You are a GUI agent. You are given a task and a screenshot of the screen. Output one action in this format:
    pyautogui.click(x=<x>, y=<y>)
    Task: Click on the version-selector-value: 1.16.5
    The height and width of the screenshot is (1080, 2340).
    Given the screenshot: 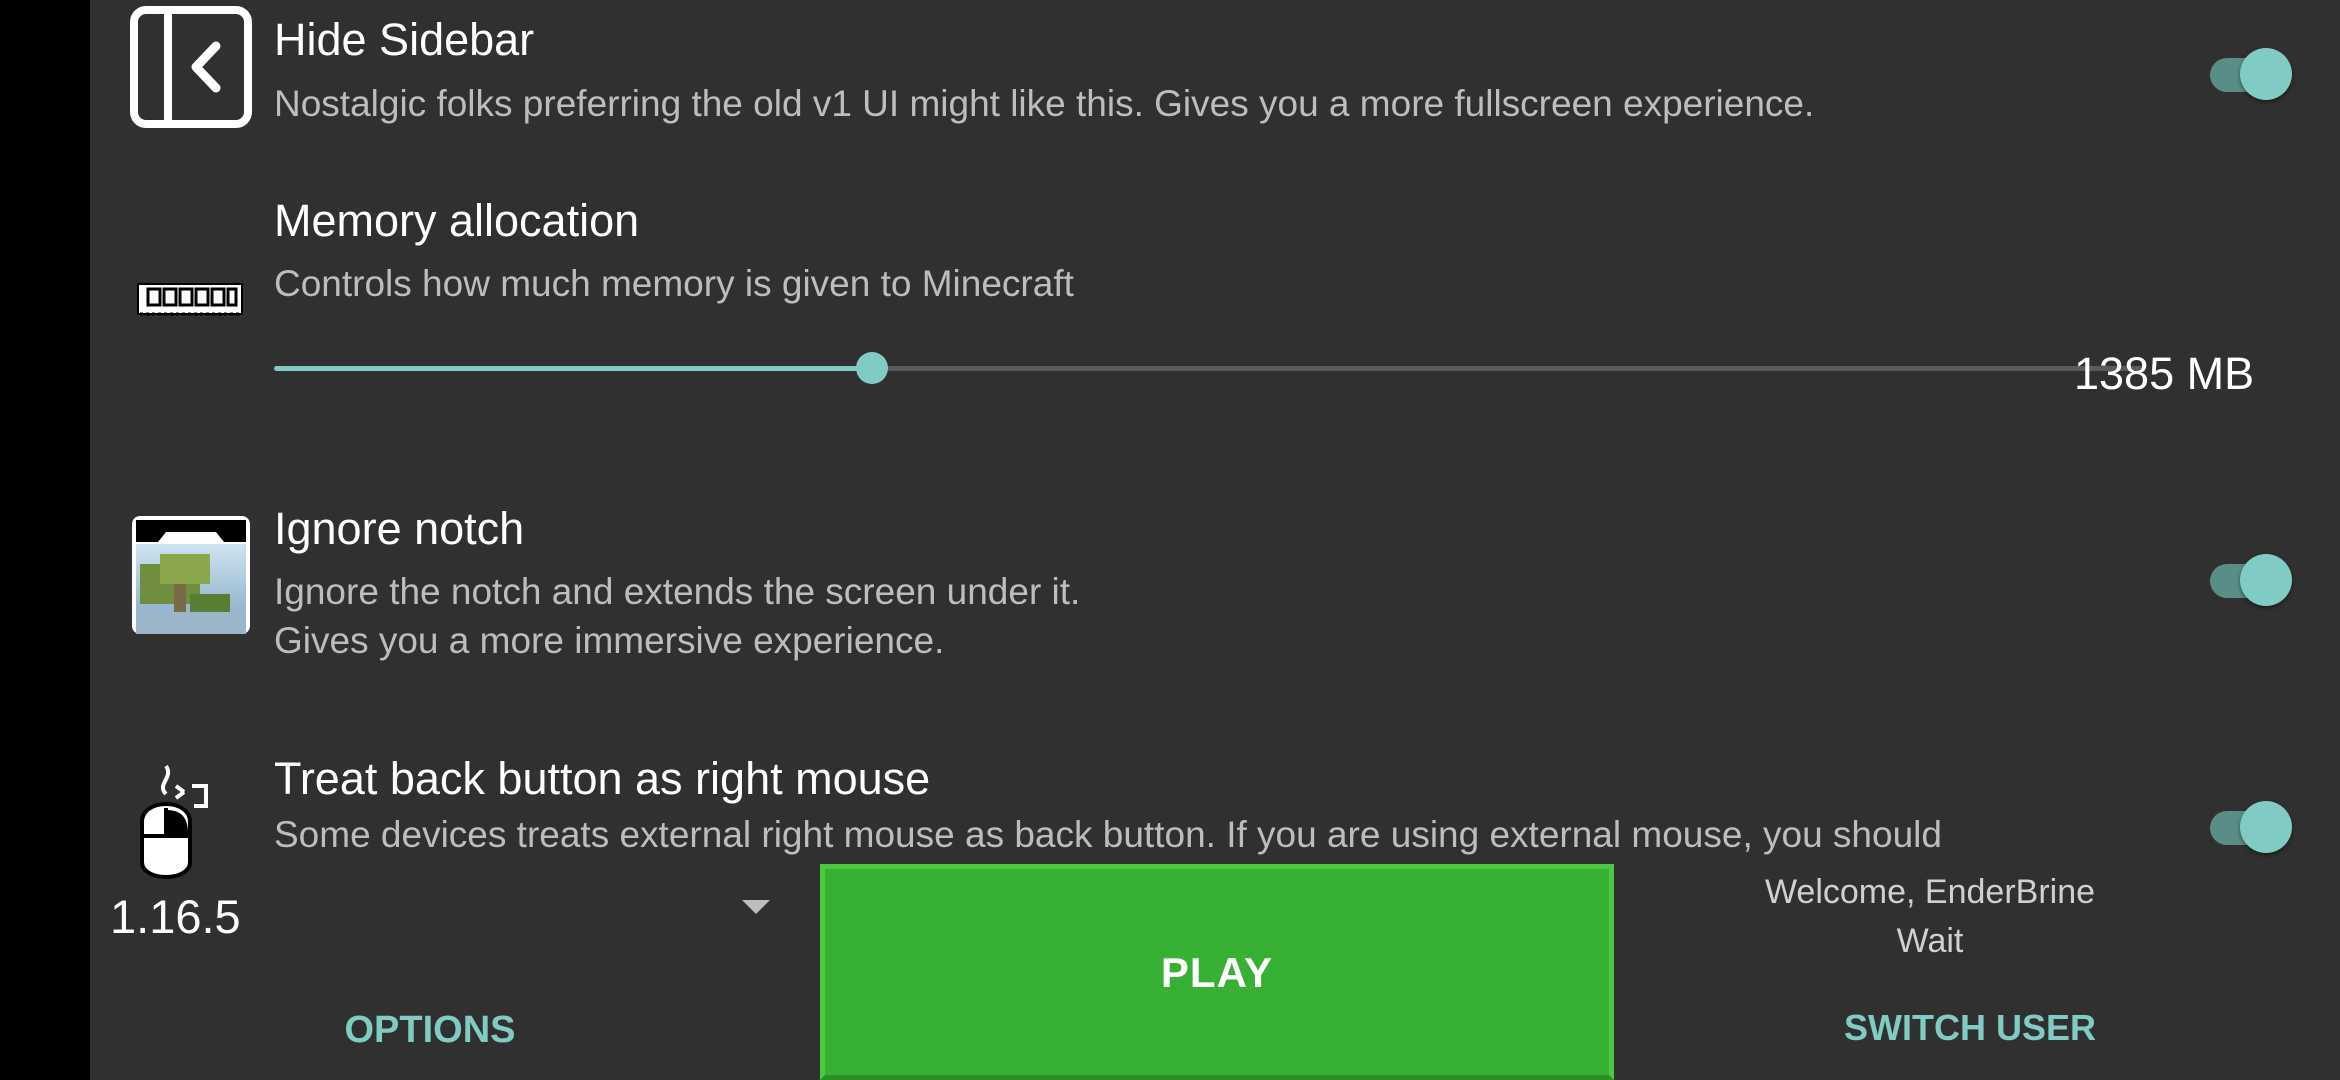 What is the action you would take?
    pyautogui.click(x=175, y=916)
    